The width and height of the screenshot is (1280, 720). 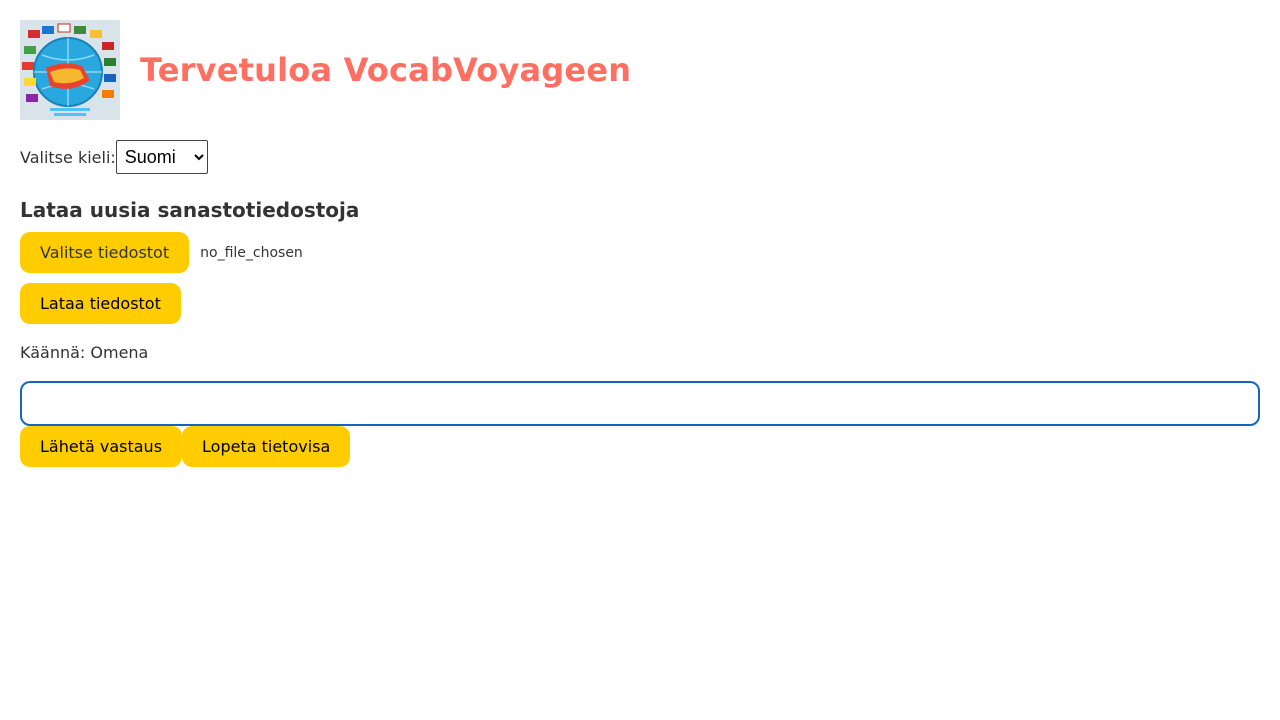 I want to click on file-picker-row: Valitse tiedostot no_file_chosen, so click(x=640, y=252).